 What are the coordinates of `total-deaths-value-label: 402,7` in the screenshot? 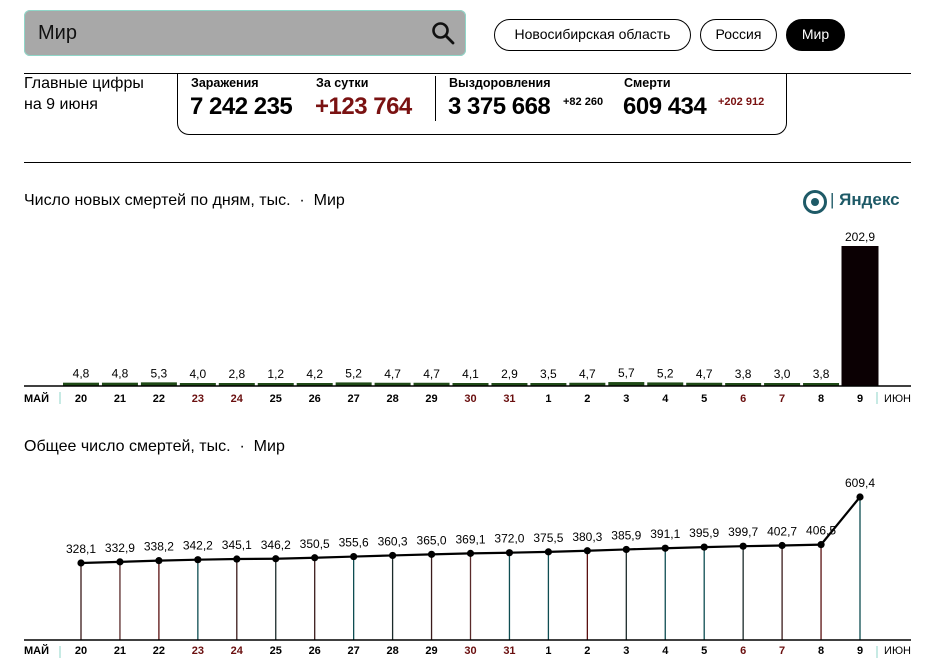 It's located at (782, 532).